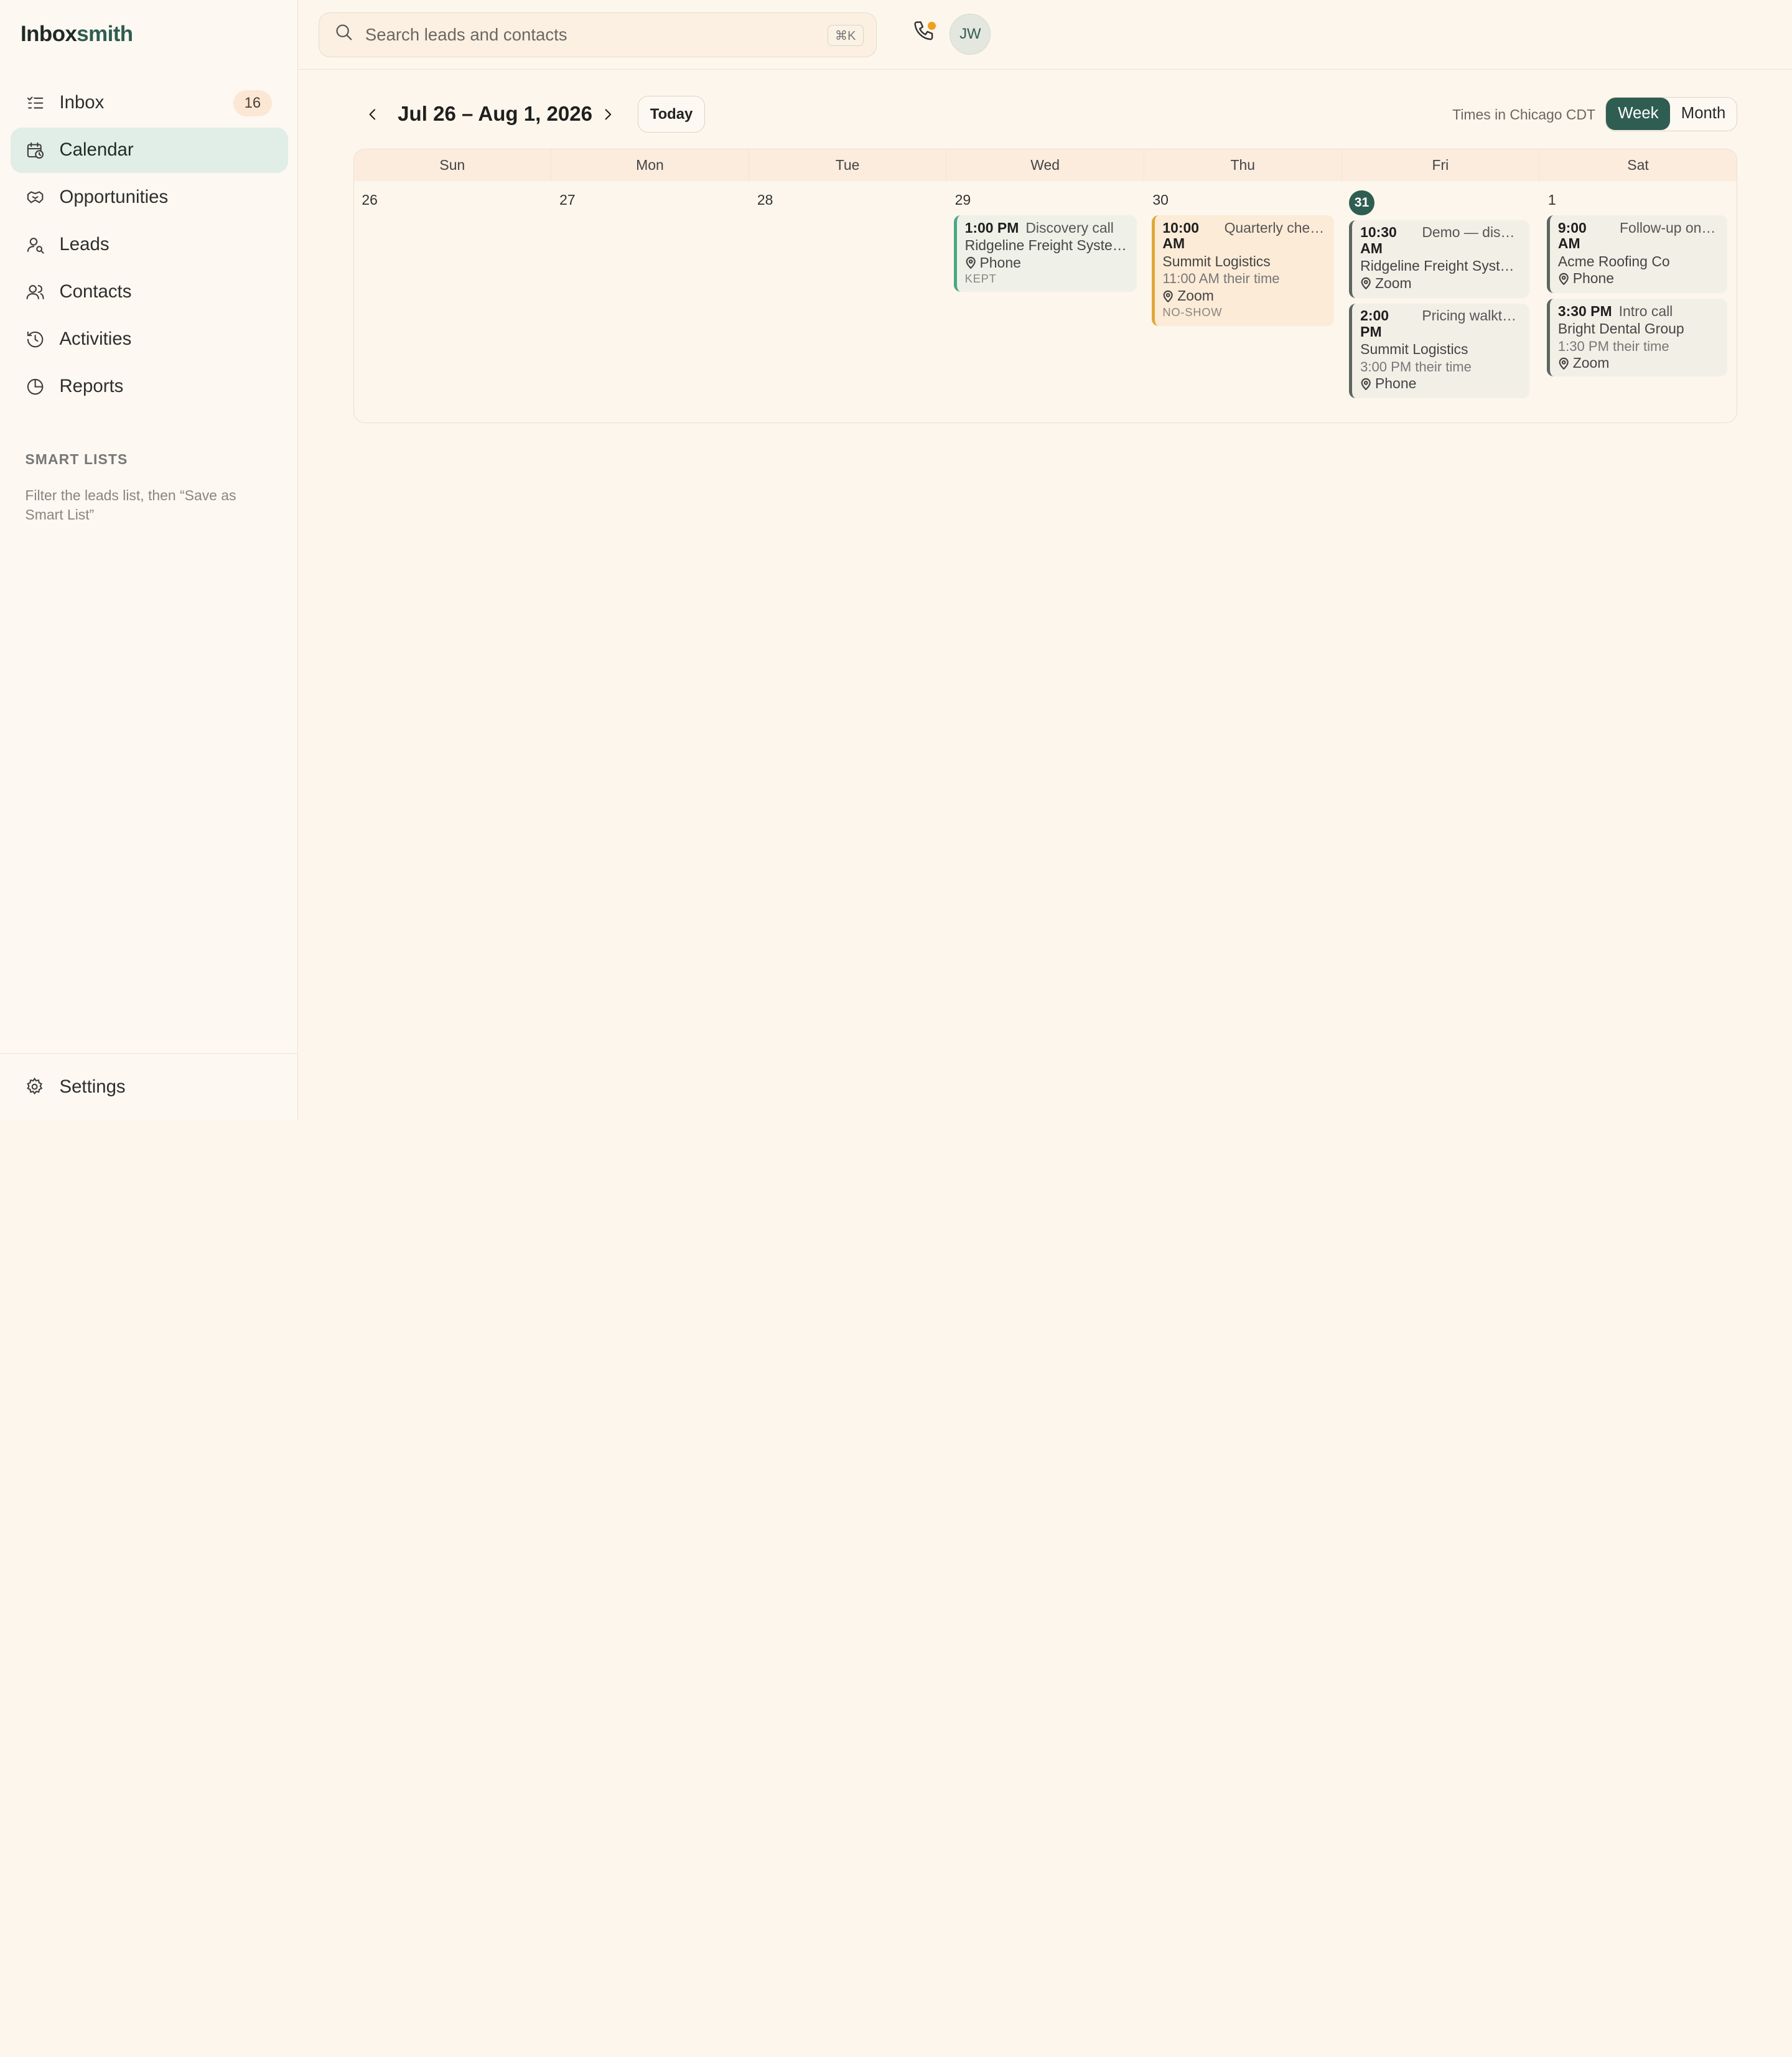 The height and width of the screenshot is (2057, 1792). What do you see at coordinates (981, 279) in the screenshot?
I see `event-status: KEPT` at bounding box center [981, 279].